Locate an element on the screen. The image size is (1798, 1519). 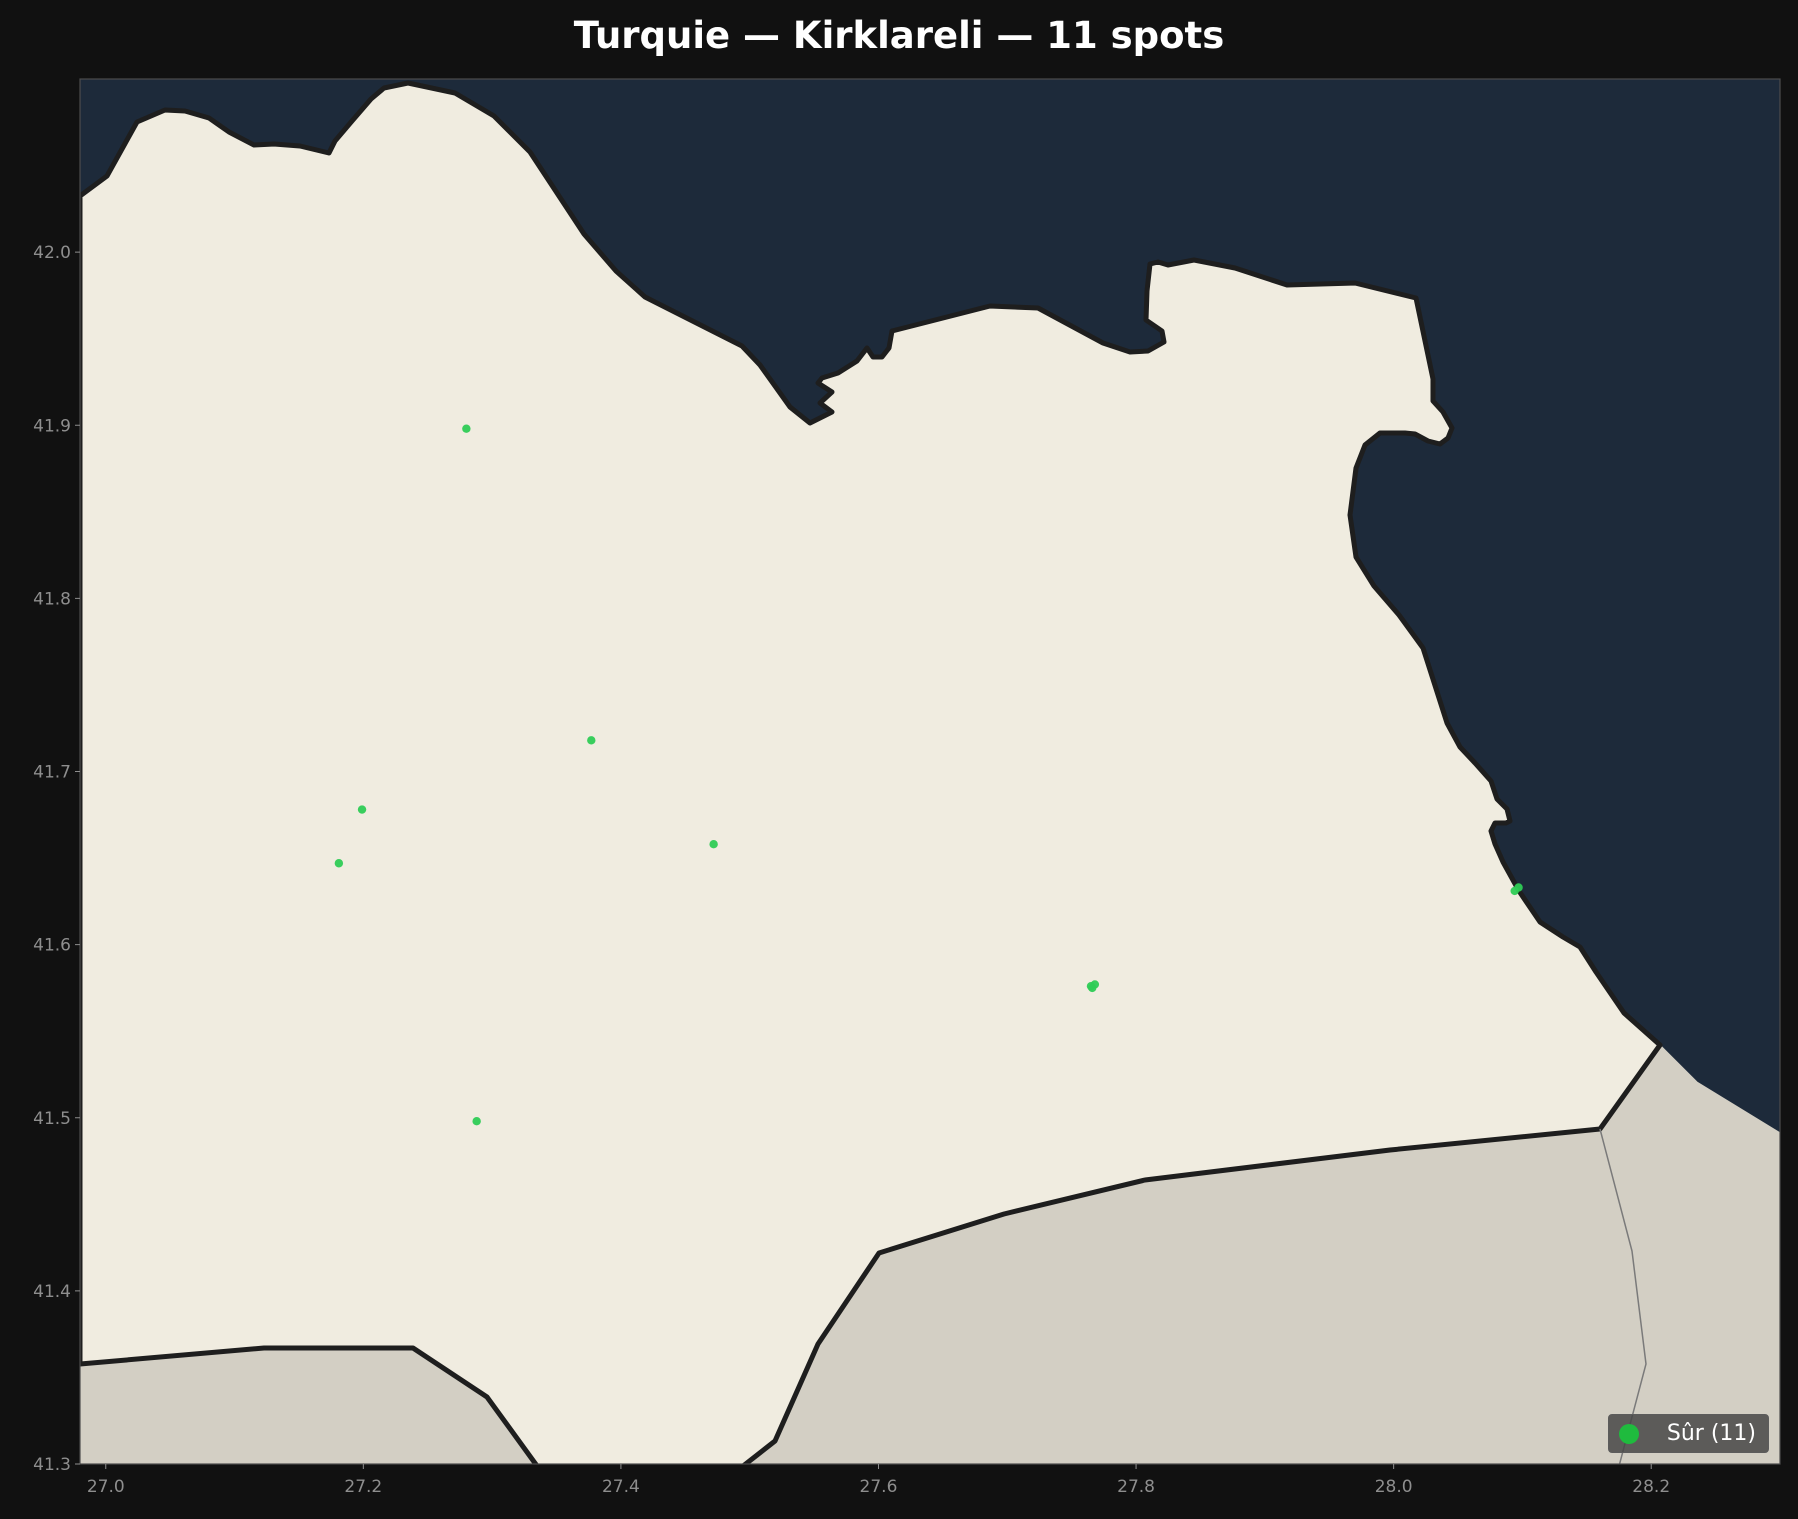
x-tick-label: 27.8 is located at coordinates (1136, 1487).